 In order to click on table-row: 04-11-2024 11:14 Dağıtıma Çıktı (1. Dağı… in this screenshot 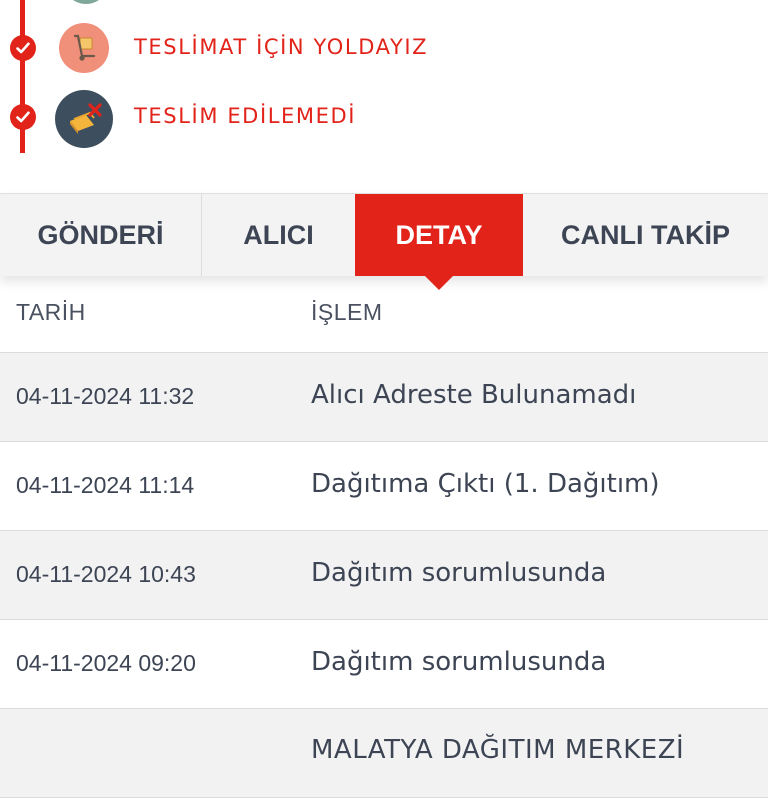, I will do `click(384, 486)`.